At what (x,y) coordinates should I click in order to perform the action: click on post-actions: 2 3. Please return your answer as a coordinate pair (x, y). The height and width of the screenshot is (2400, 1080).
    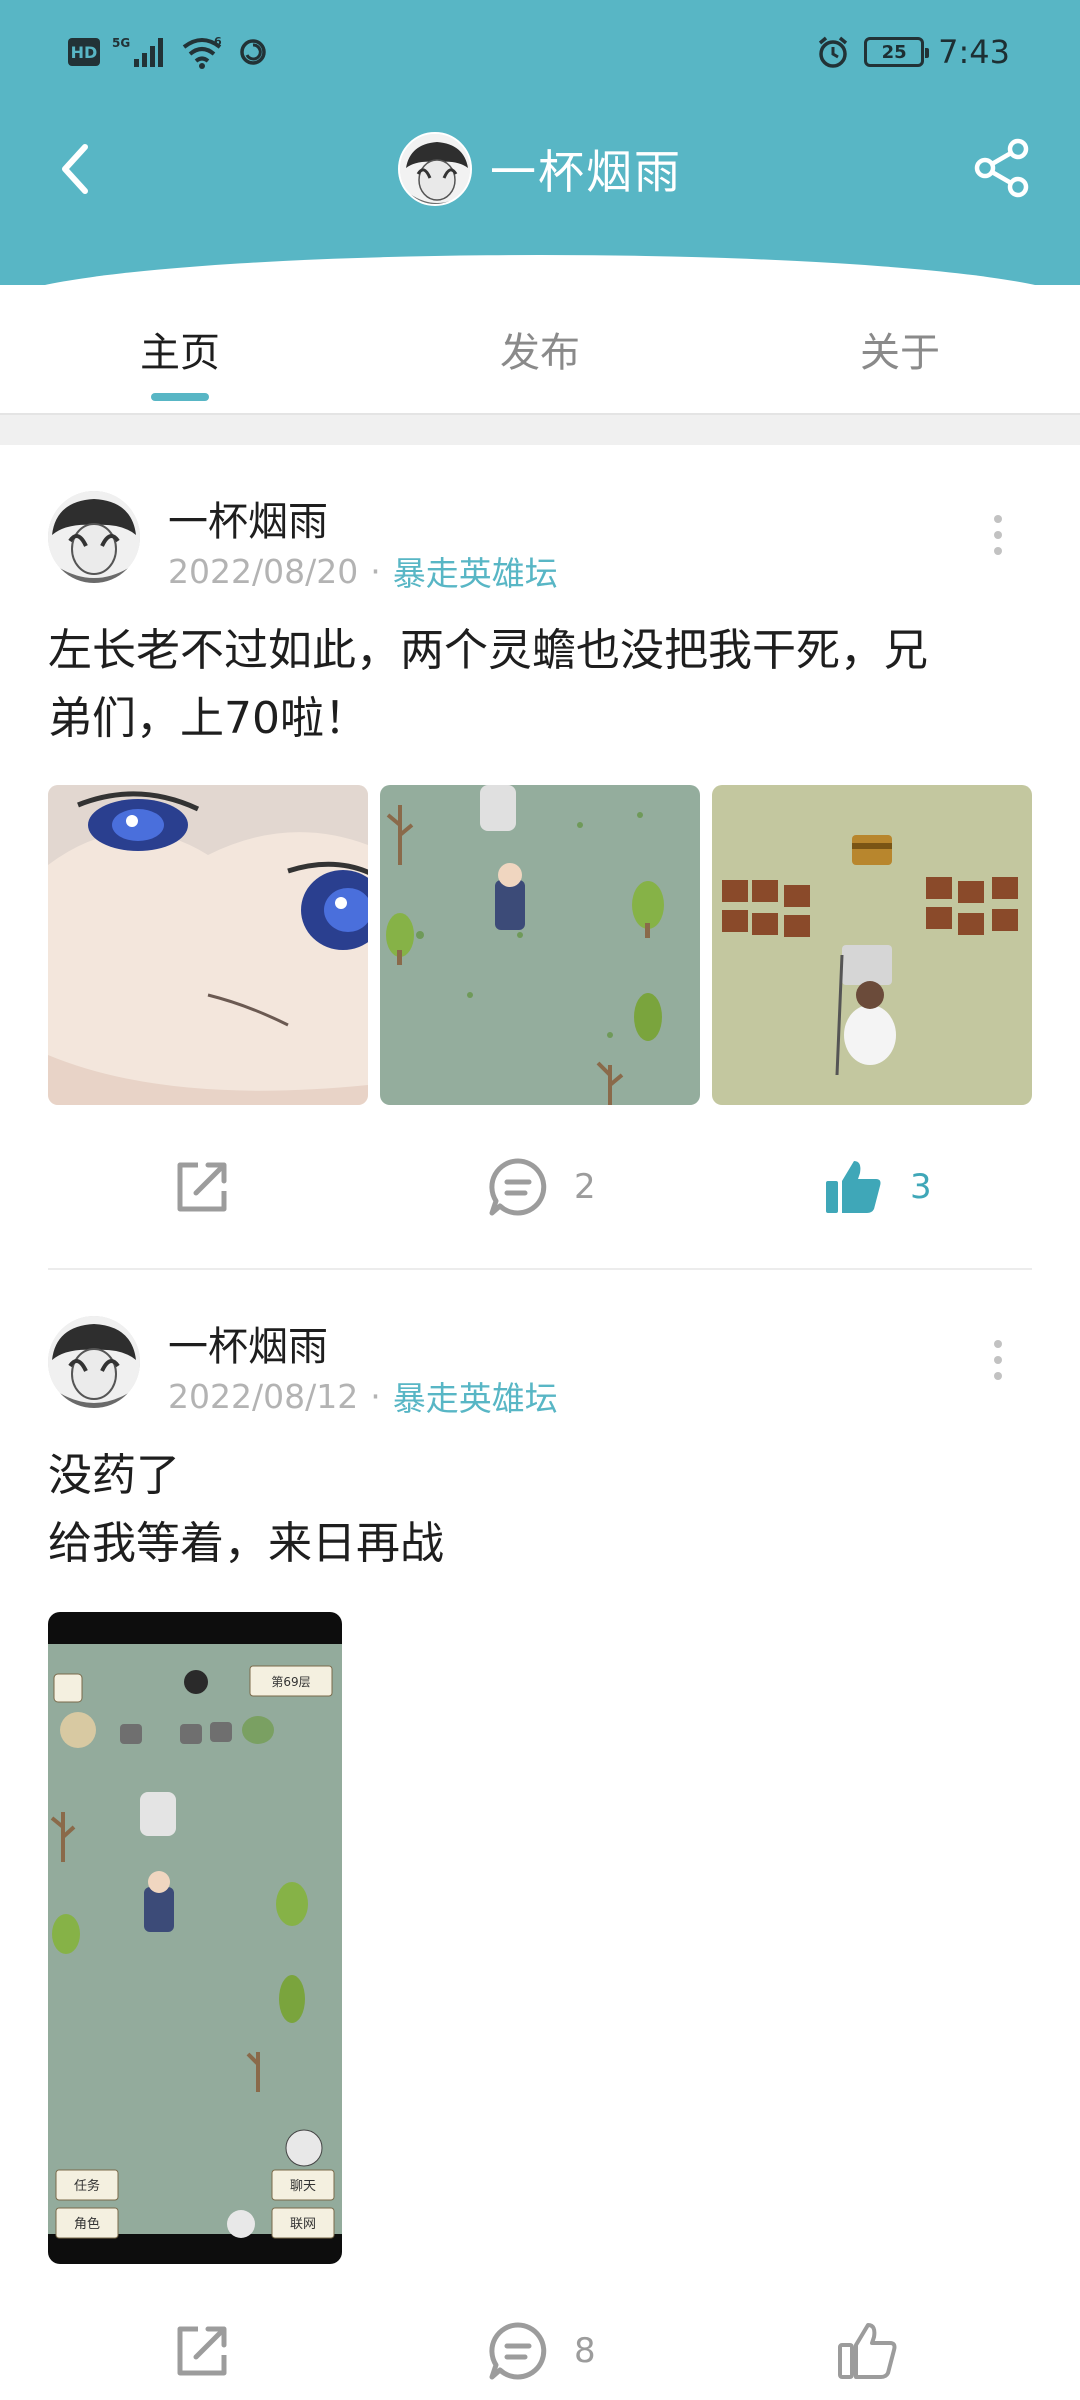
    Looking at the image, I should click on (540, 1187).